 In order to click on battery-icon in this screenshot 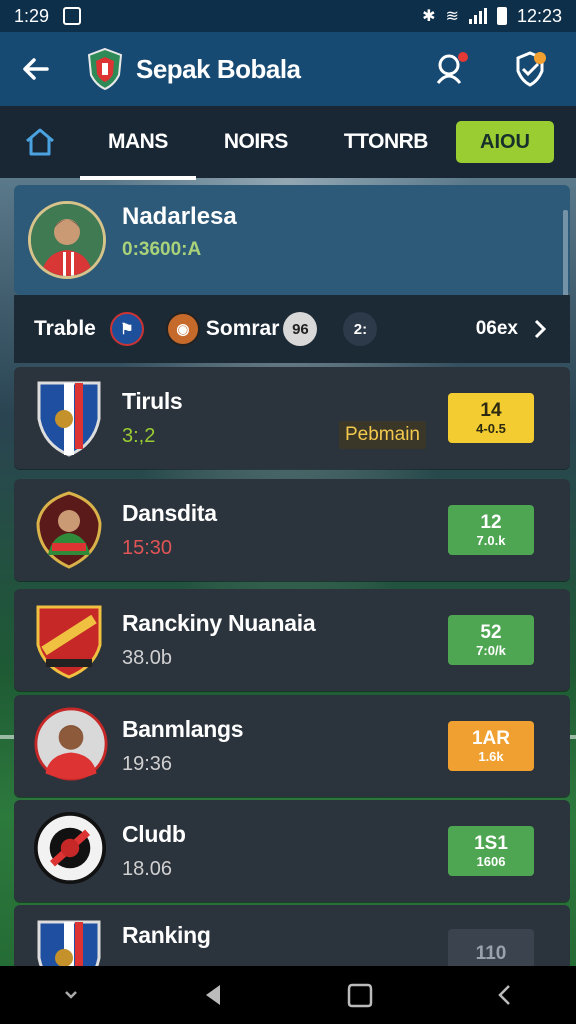, I will do `click(501, 16)`.